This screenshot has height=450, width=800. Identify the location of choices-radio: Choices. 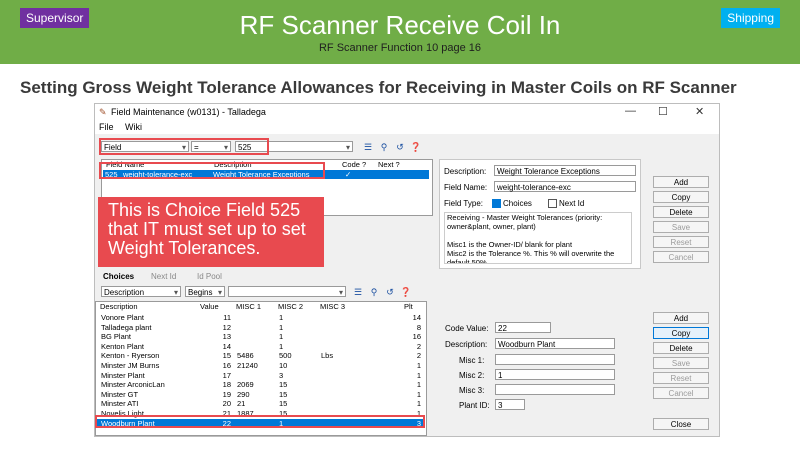
(512, 204).